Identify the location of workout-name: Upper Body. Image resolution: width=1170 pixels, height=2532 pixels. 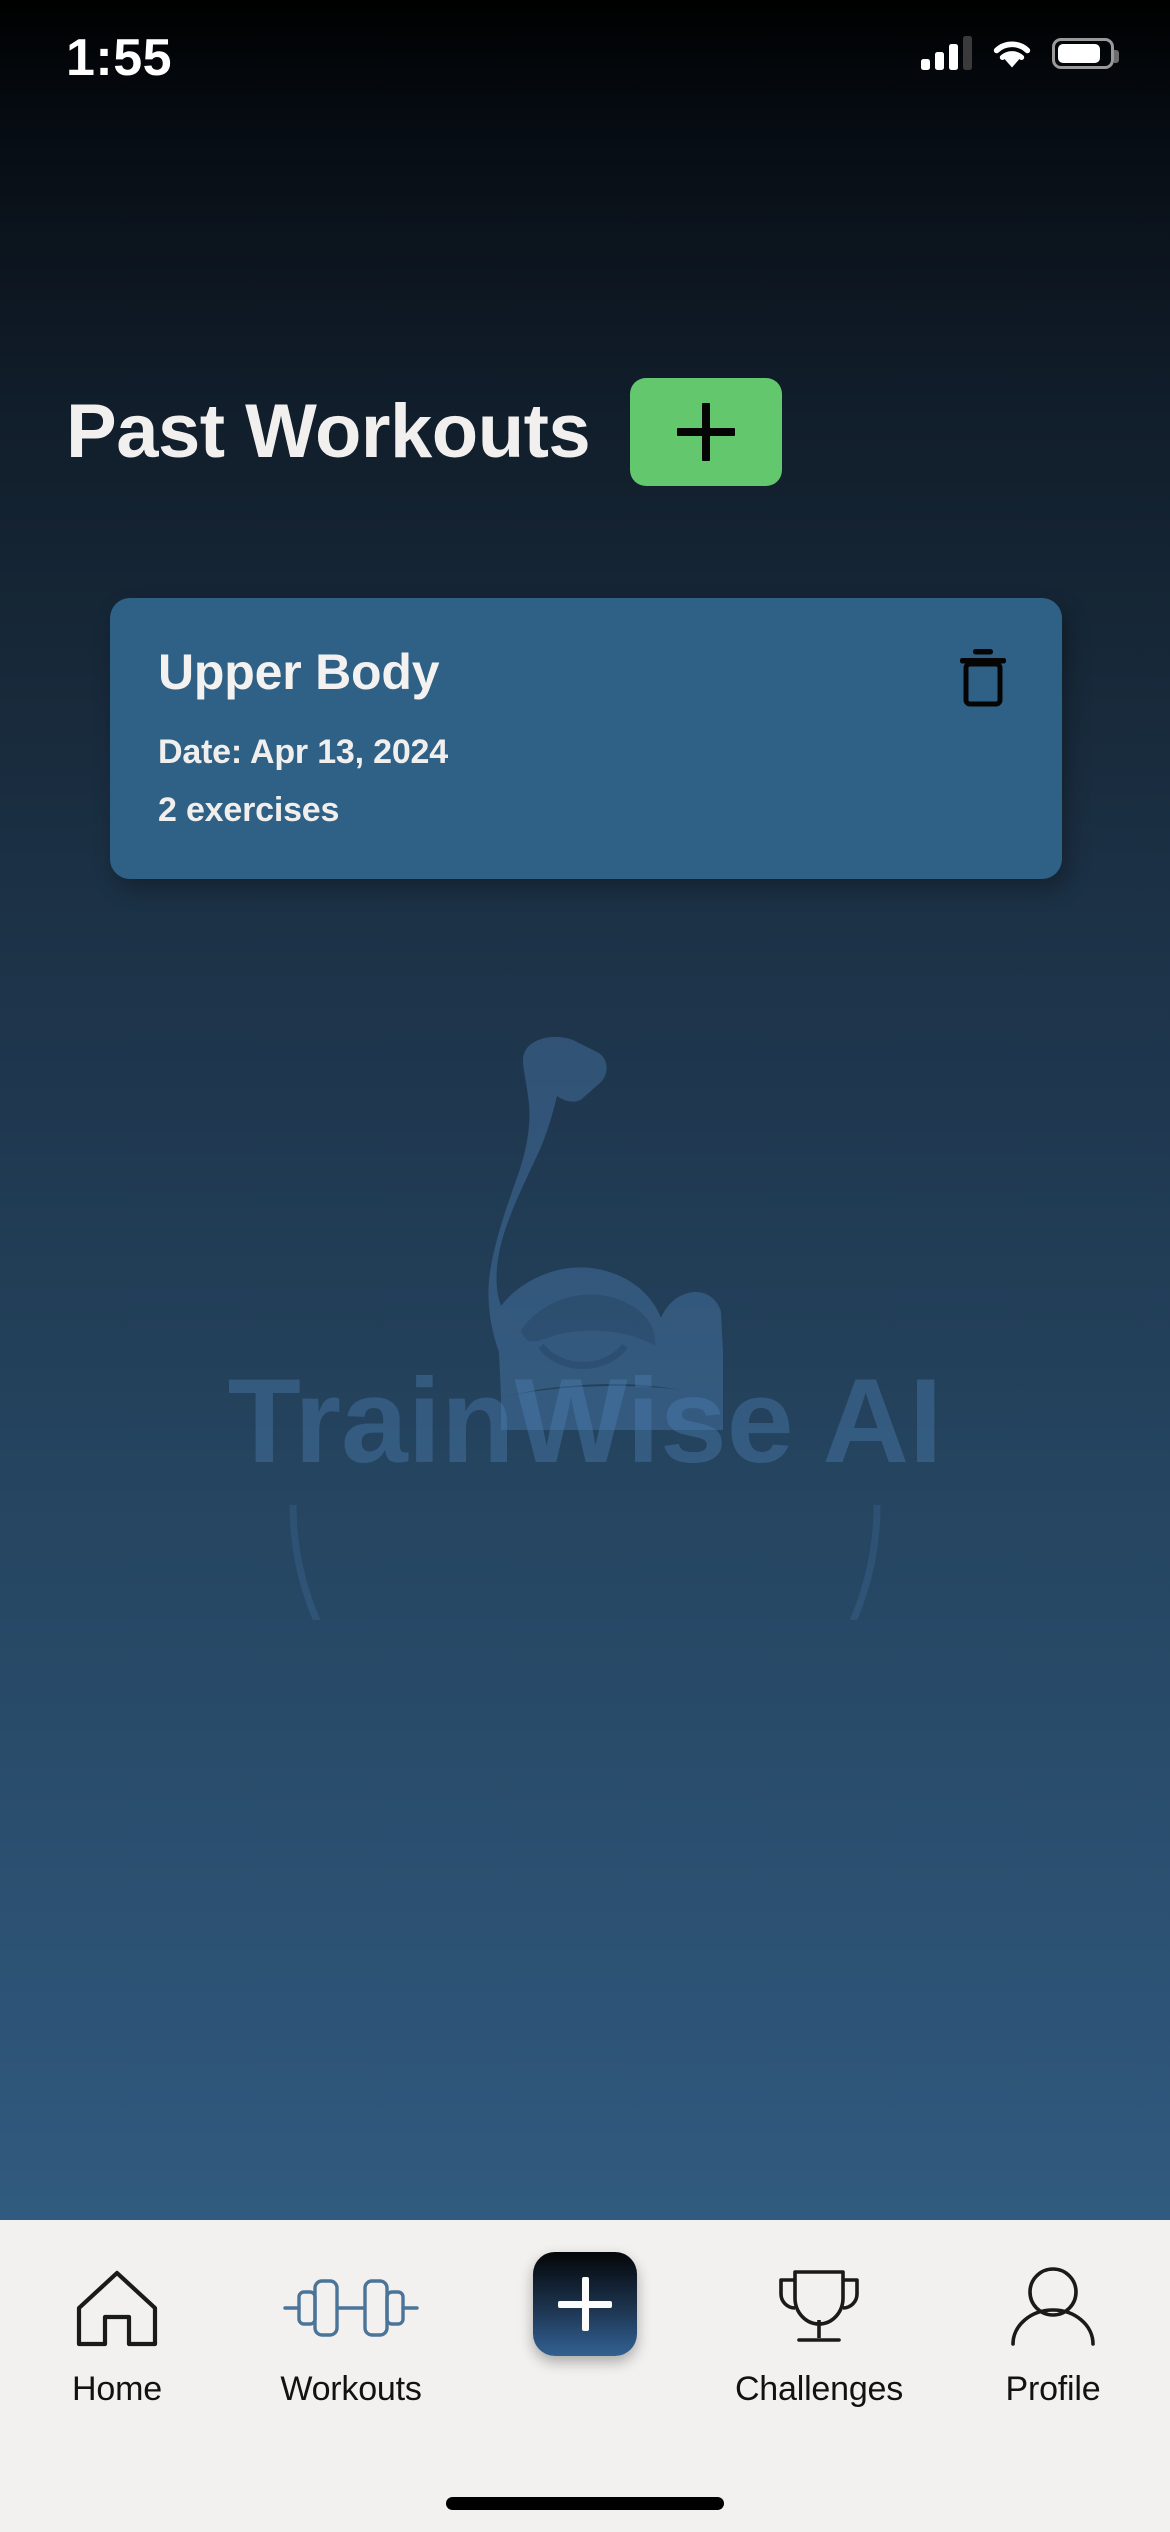
(299, 672).